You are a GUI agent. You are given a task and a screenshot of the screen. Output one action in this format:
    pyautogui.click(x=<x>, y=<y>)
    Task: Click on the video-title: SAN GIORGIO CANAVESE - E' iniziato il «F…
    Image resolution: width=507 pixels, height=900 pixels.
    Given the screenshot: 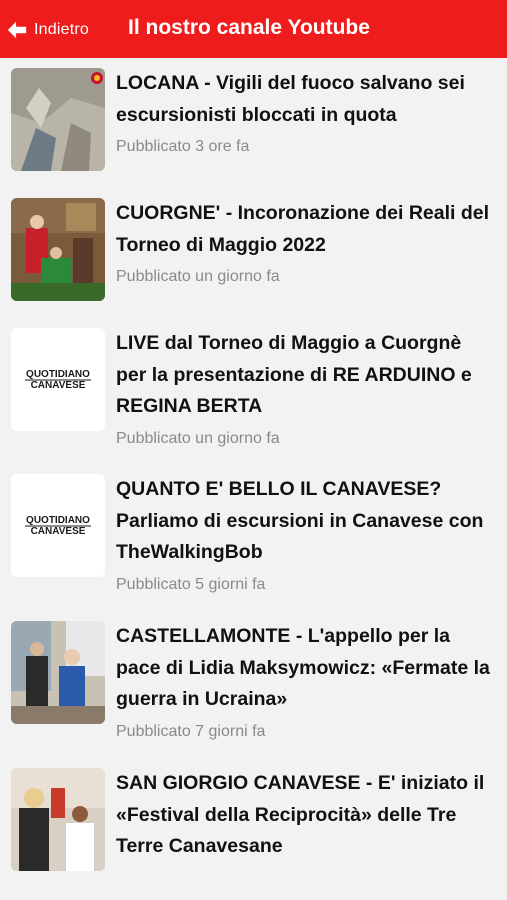 What is the action you would take?
    pyautogui.click(x=300, y=814)
    